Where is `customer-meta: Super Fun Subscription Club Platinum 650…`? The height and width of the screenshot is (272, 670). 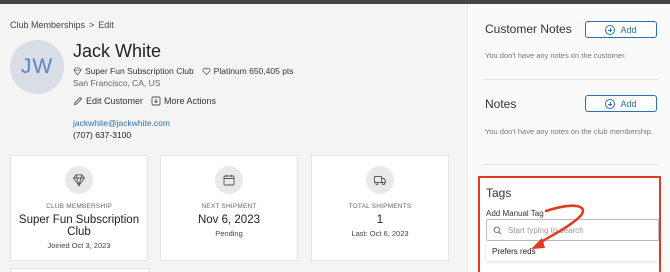 customer-meta: Super Fun Subscription Club Platinum 650… is located at coordinates (183, 71).